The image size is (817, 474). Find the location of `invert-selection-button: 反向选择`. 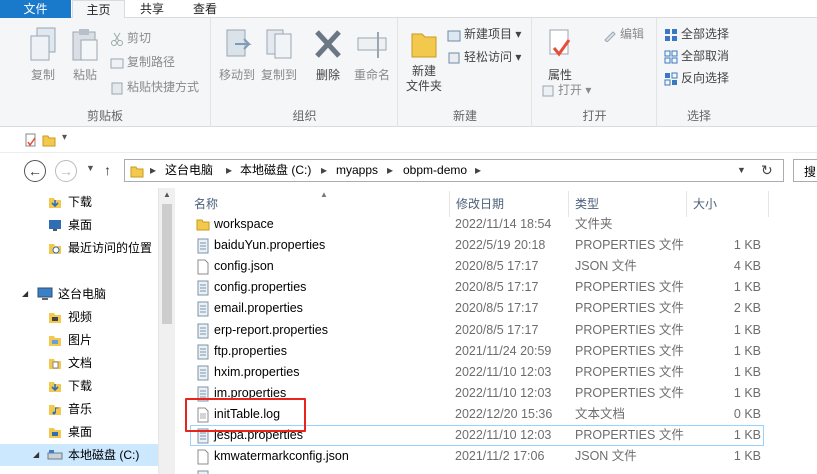

invert-selection-button: 反向选择 is located at coordinates (696, 78).